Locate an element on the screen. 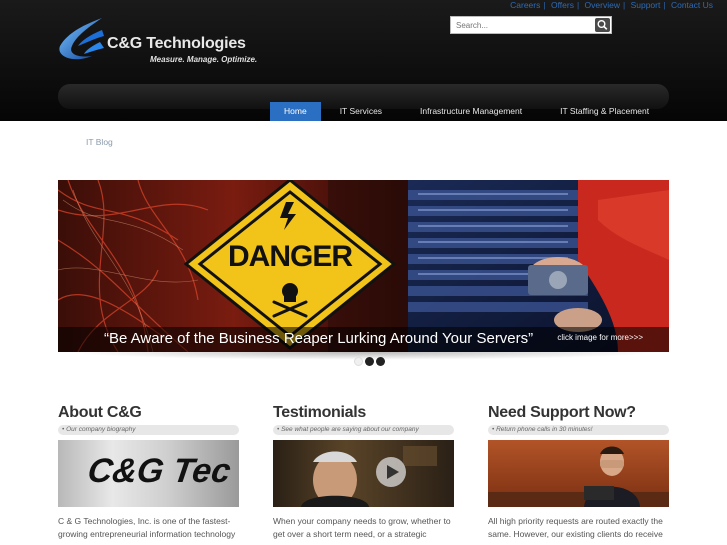 The width and height of the screenshot is (727, 545). search-box is located at coordinates (531, 25).